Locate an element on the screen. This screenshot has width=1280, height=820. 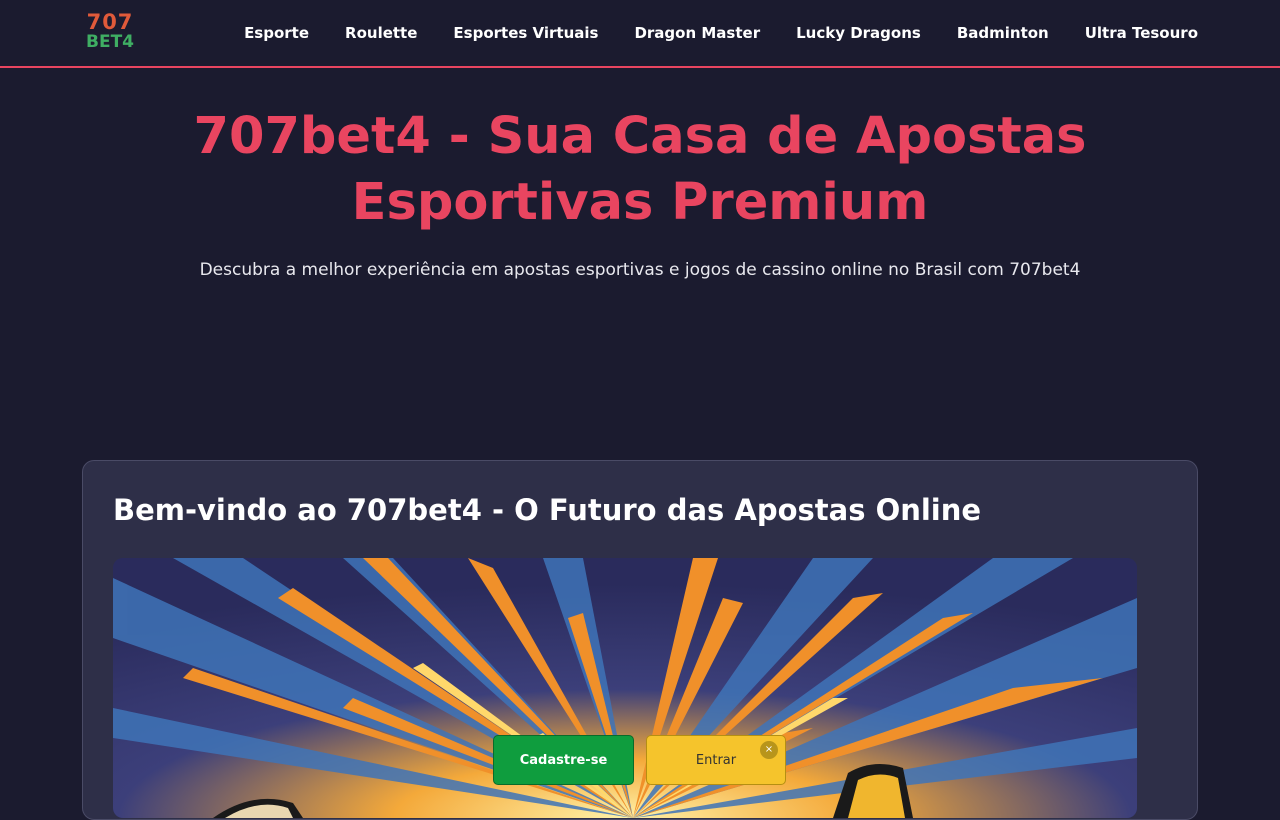
nav-link-badminton: Badminton is located at coordinates (1003, 33).